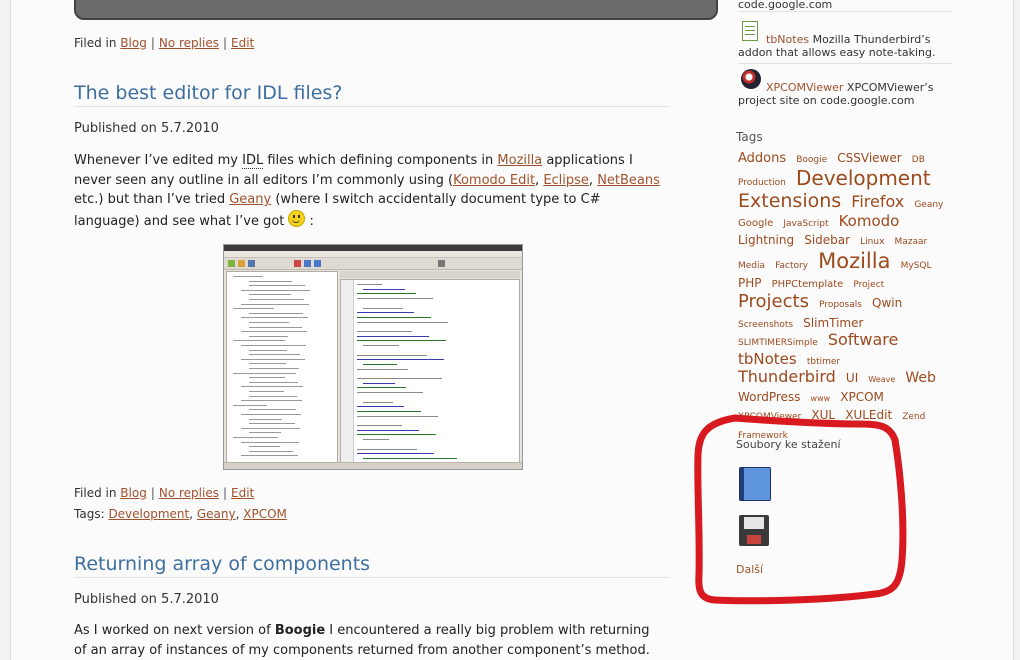  I want to click on post-title: The best editor for IDL files?, so click(372, 94).